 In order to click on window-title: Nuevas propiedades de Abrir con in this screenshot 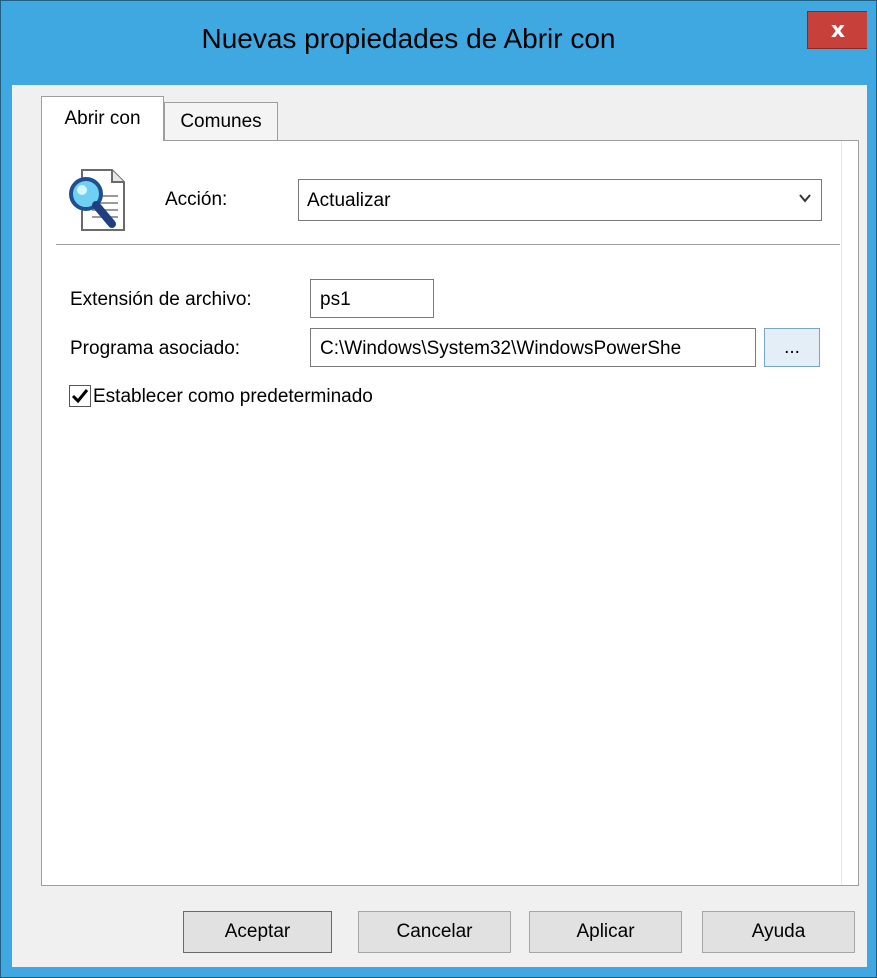, I will do `click(408, 38)`.